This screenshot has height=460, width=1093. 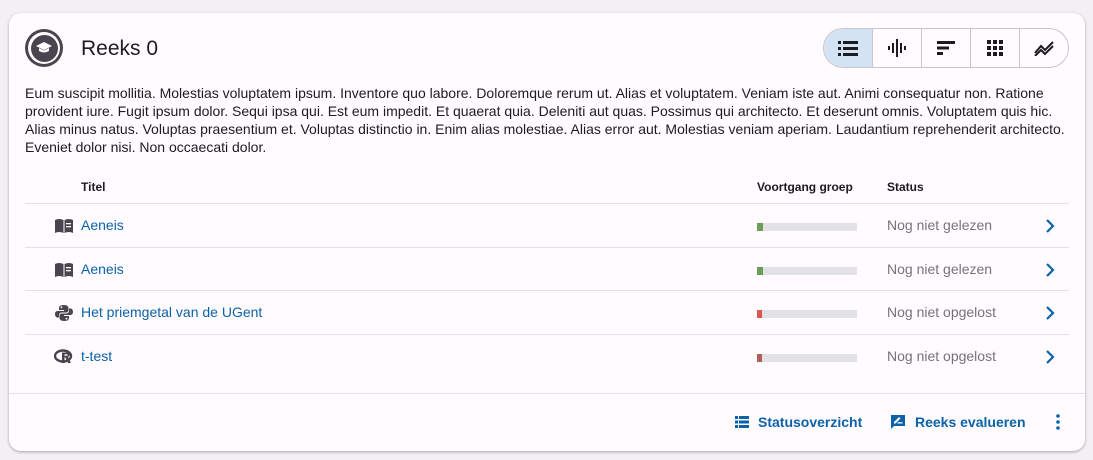 I want to click on view-toggle-group, so click(x=946, y=48).